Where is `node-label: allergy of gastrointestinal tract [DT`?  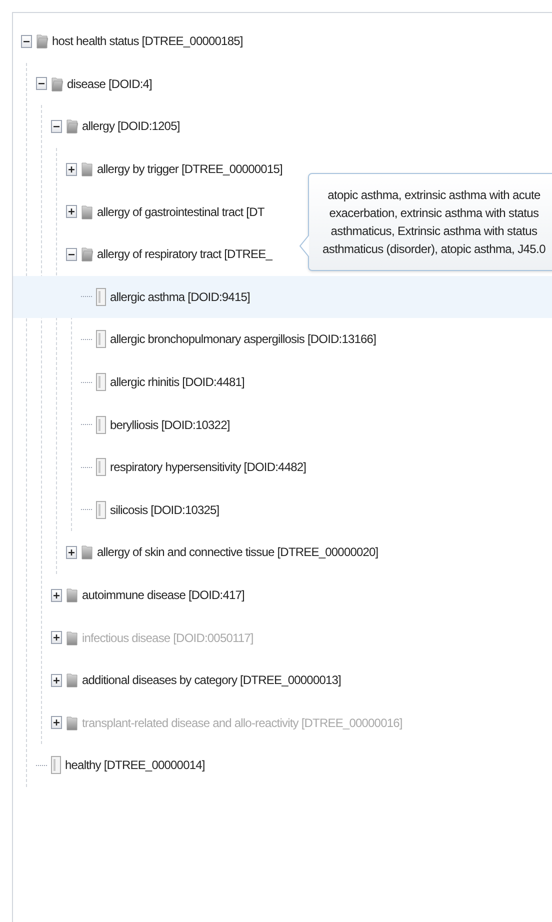
node-label: allergy of gastrointestinal tract [DT is located at coordinates (180, 212).